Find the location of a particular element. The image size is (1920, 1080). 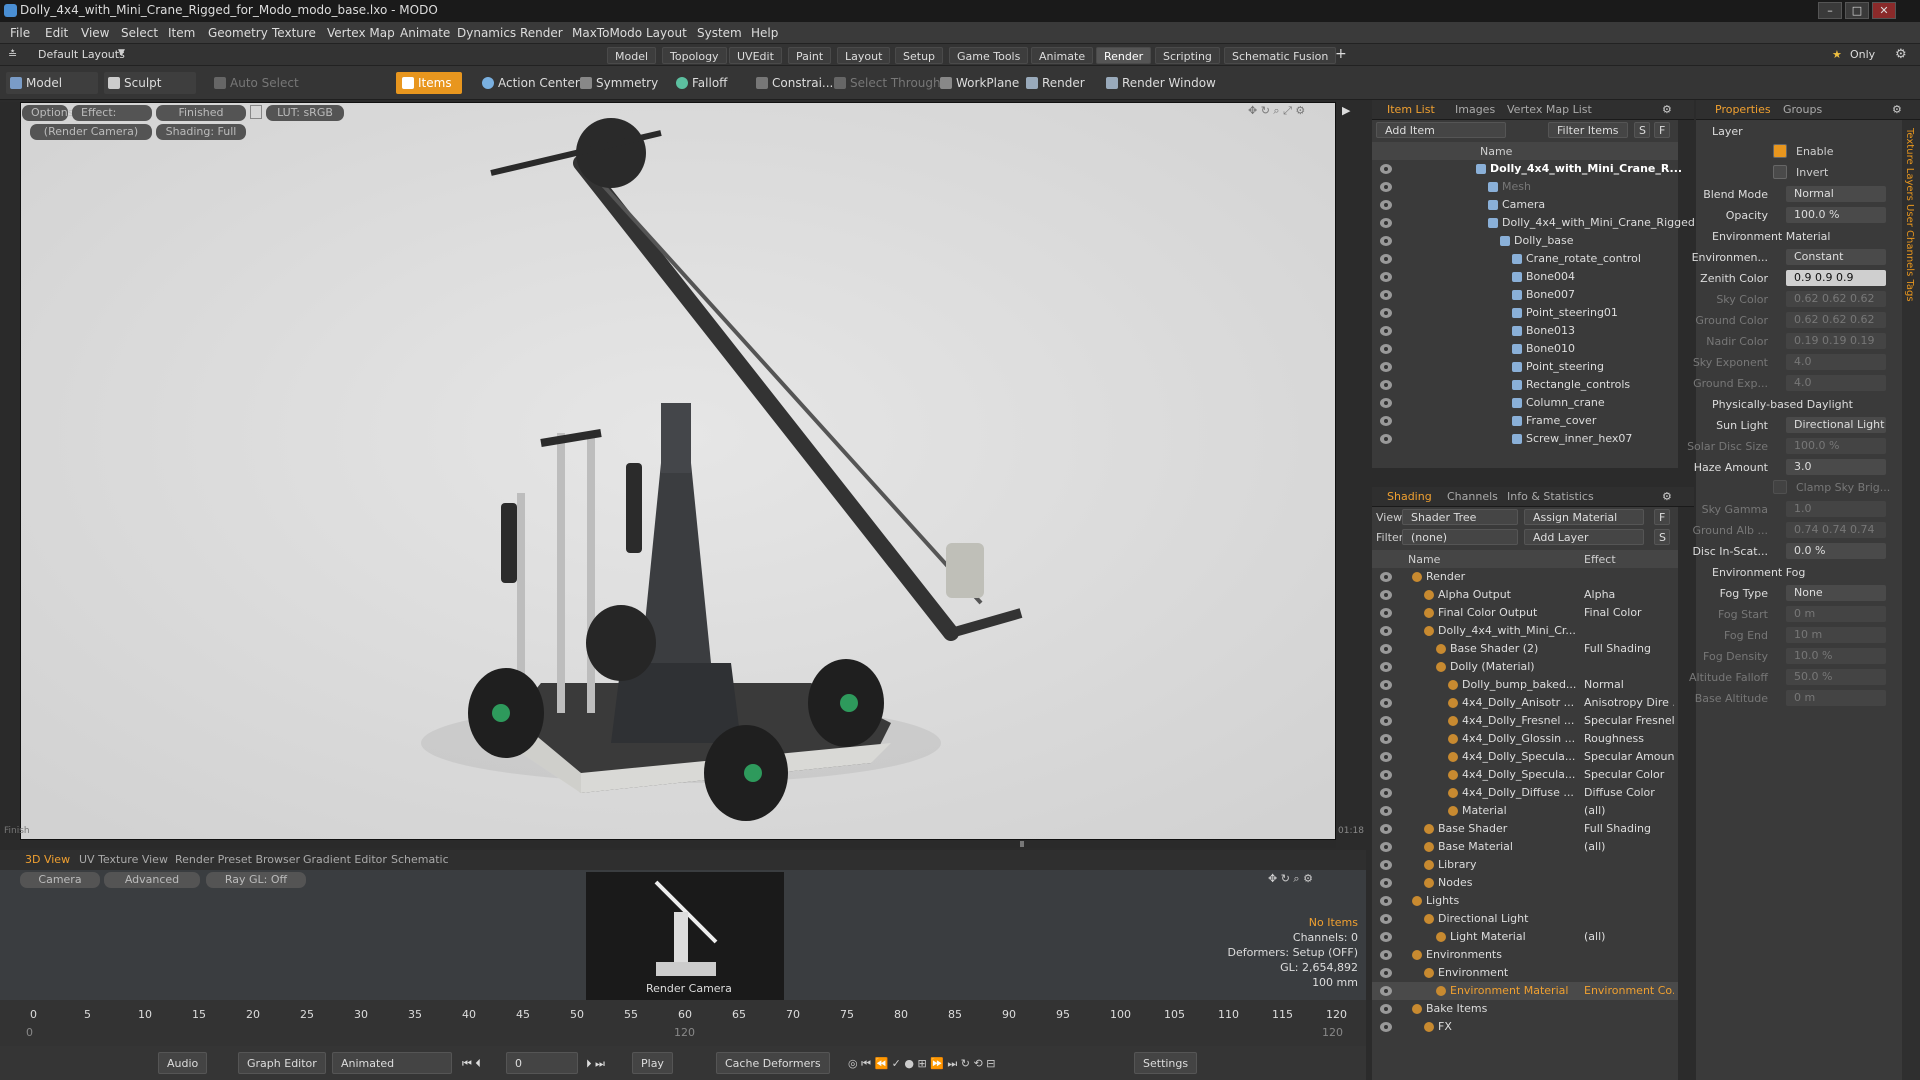

item-list-row: Dolly_base is located at coordinates (1525, 241).